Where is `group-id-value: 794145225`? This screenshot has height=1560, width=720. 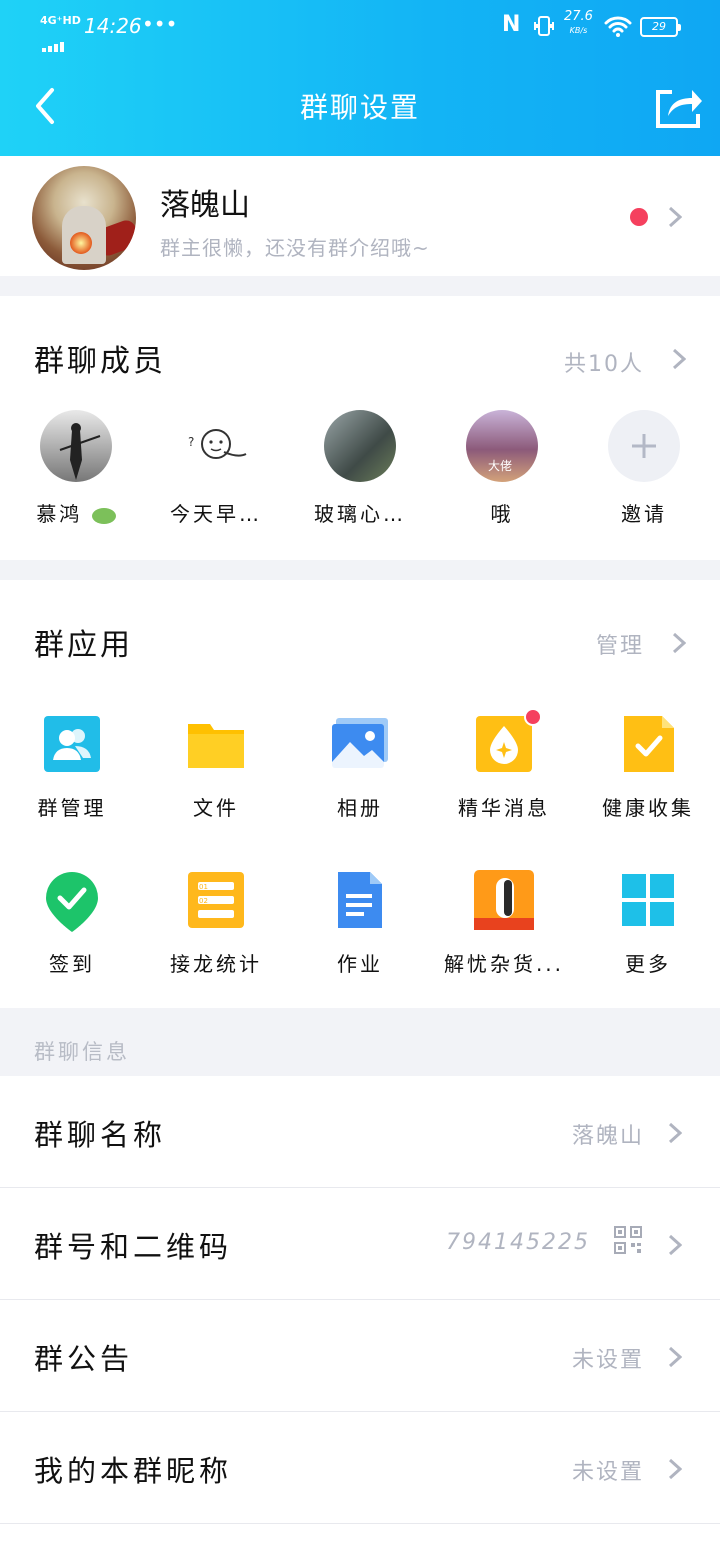
group-id-value: 794145225 is located at coordinates (518, 1242).